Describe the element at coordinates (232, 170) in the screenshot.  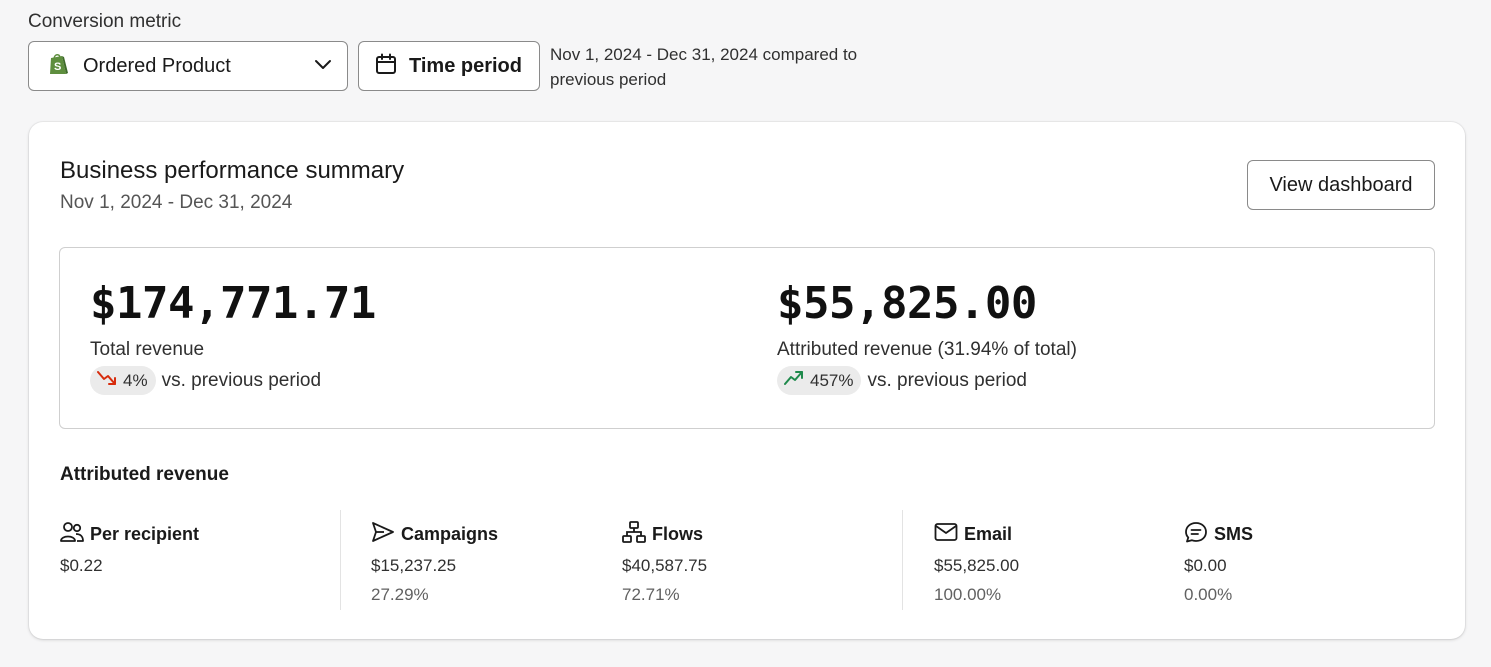
I see `card-title: Business performance summary` at that location.